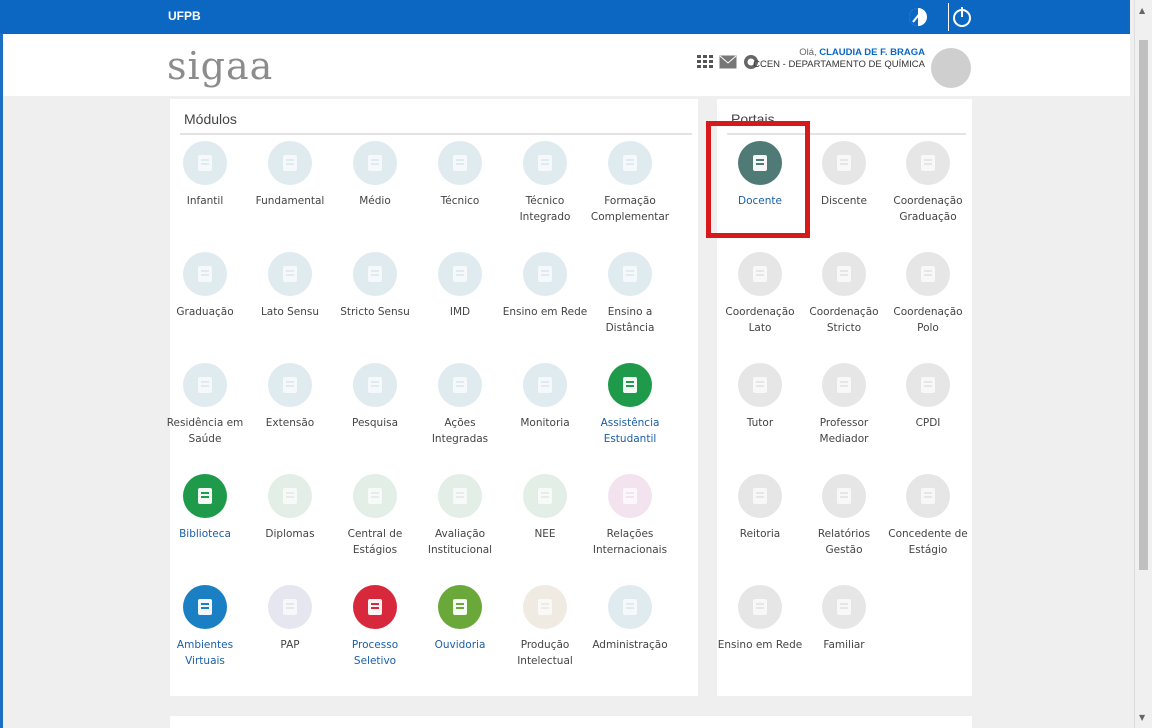 The height and width of the screenshot is (728, 1152). Describe the element at coordinates (728, 62) in the screenshot. I see `mail-icon` at that location.